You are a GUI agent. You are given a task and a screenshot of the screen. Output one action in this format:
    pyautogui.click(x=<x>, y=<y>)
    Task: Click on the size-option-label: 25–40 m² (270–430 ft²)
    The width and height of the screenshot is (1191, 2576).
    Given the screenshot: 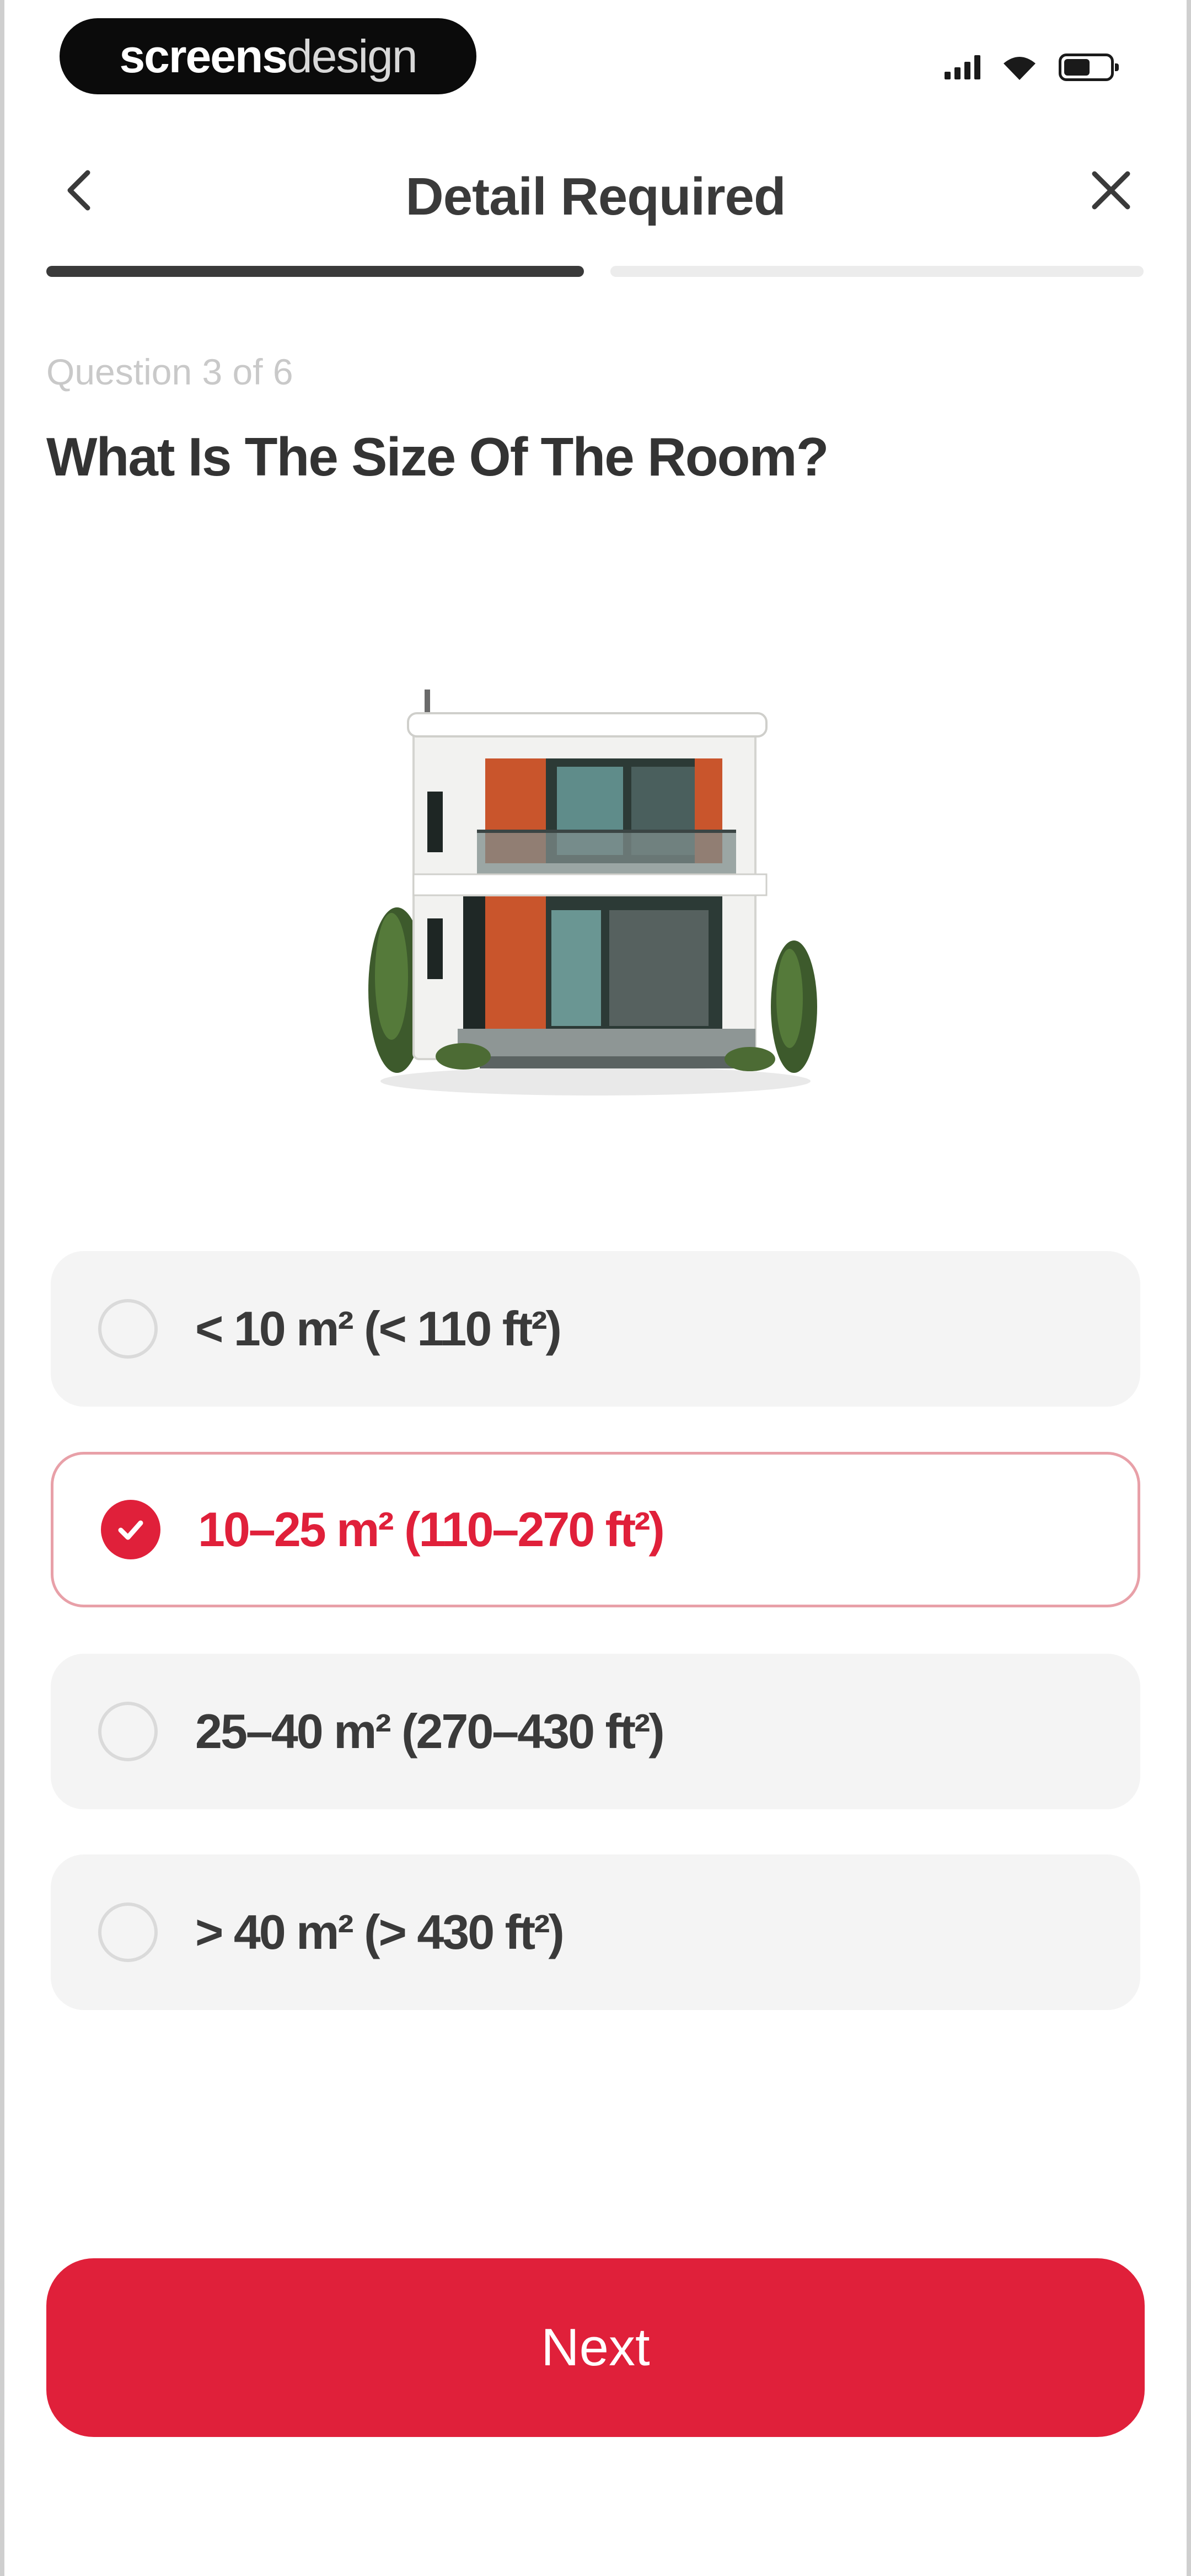 What is the action you would take?
    pyautogui.click(x=430, y=1731)
    